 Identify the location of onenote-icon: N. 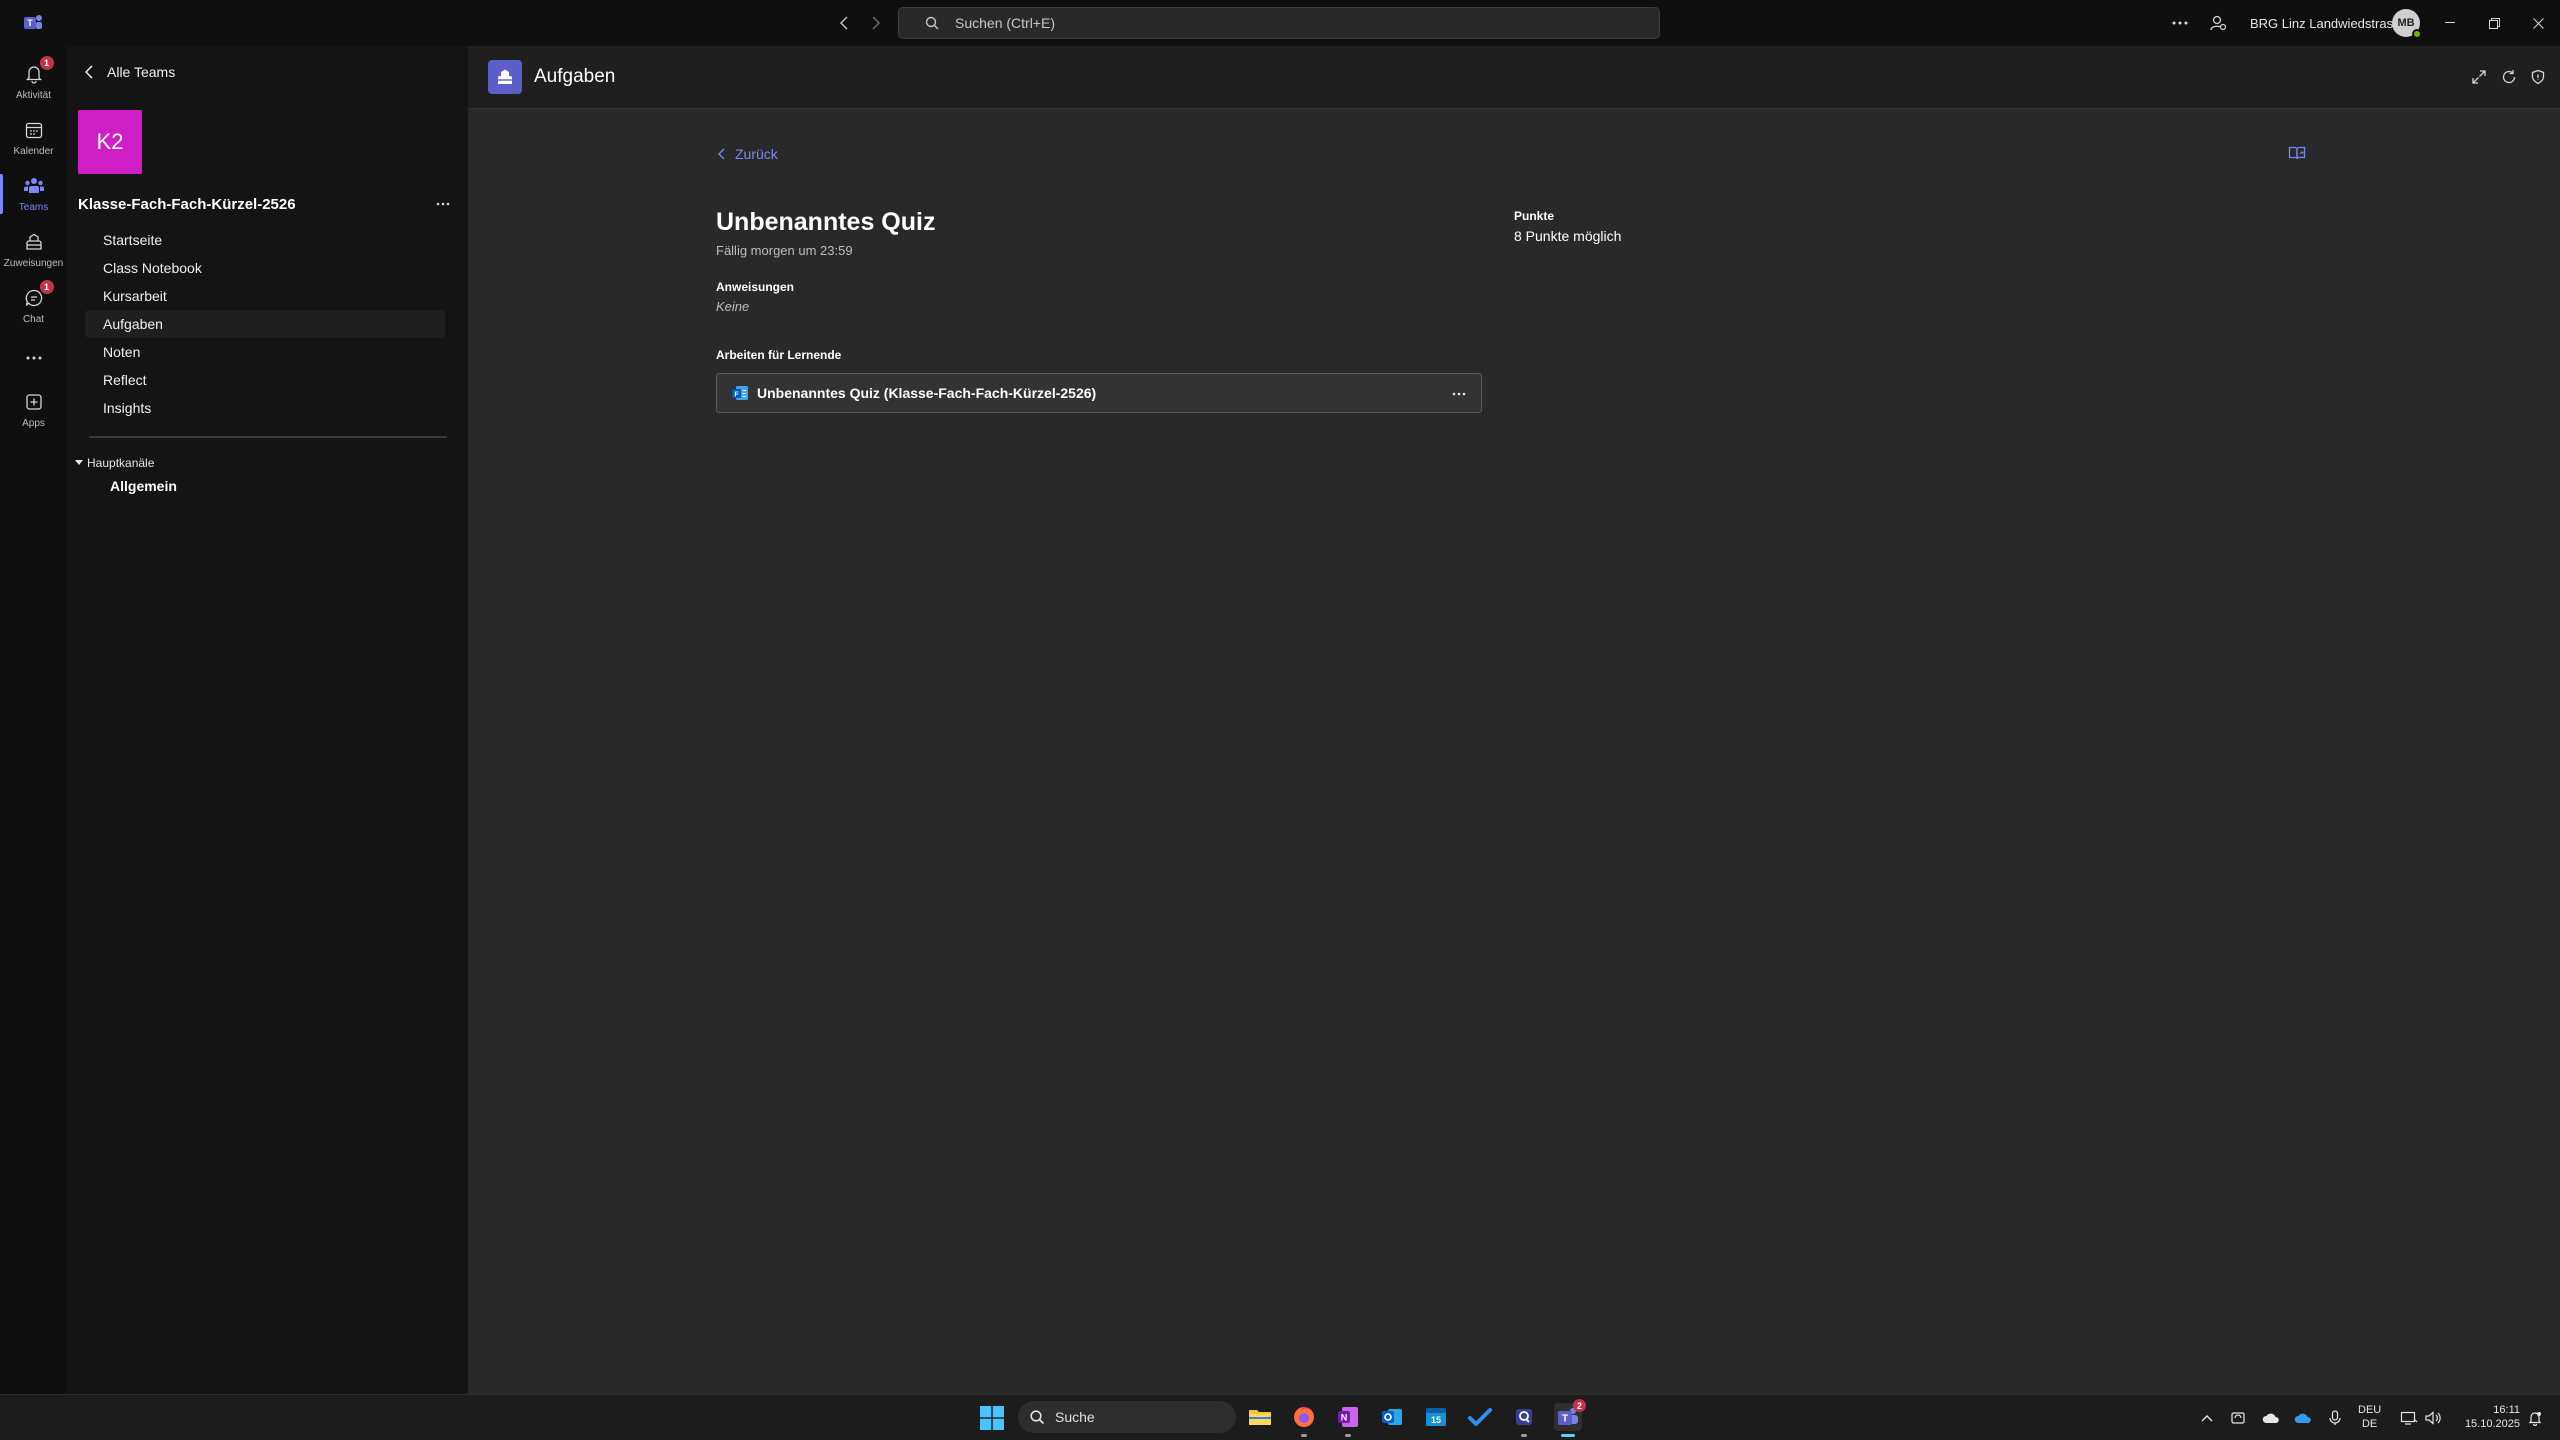
(1348, 1420).